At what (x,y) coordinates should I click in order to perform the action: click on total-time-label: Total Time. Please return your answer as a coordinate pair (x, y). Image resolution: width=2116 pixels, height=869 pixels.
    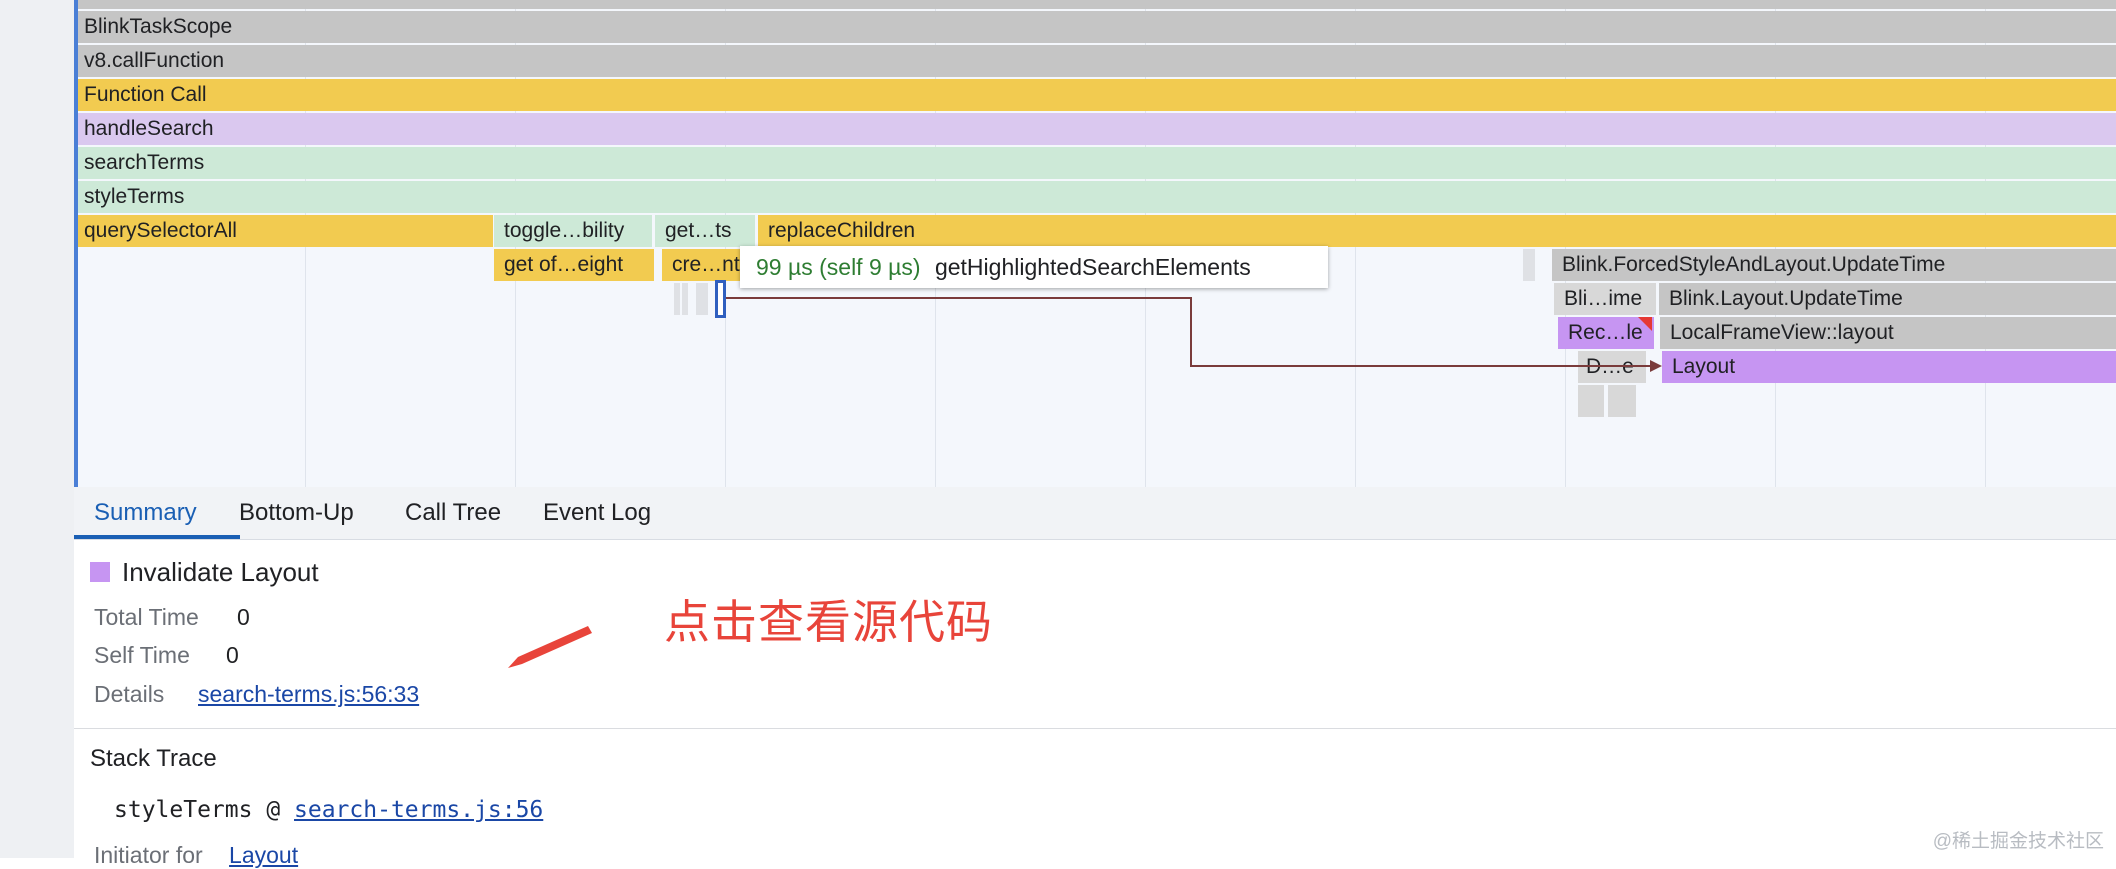
    Looking at the image, I should click on (146, 617).